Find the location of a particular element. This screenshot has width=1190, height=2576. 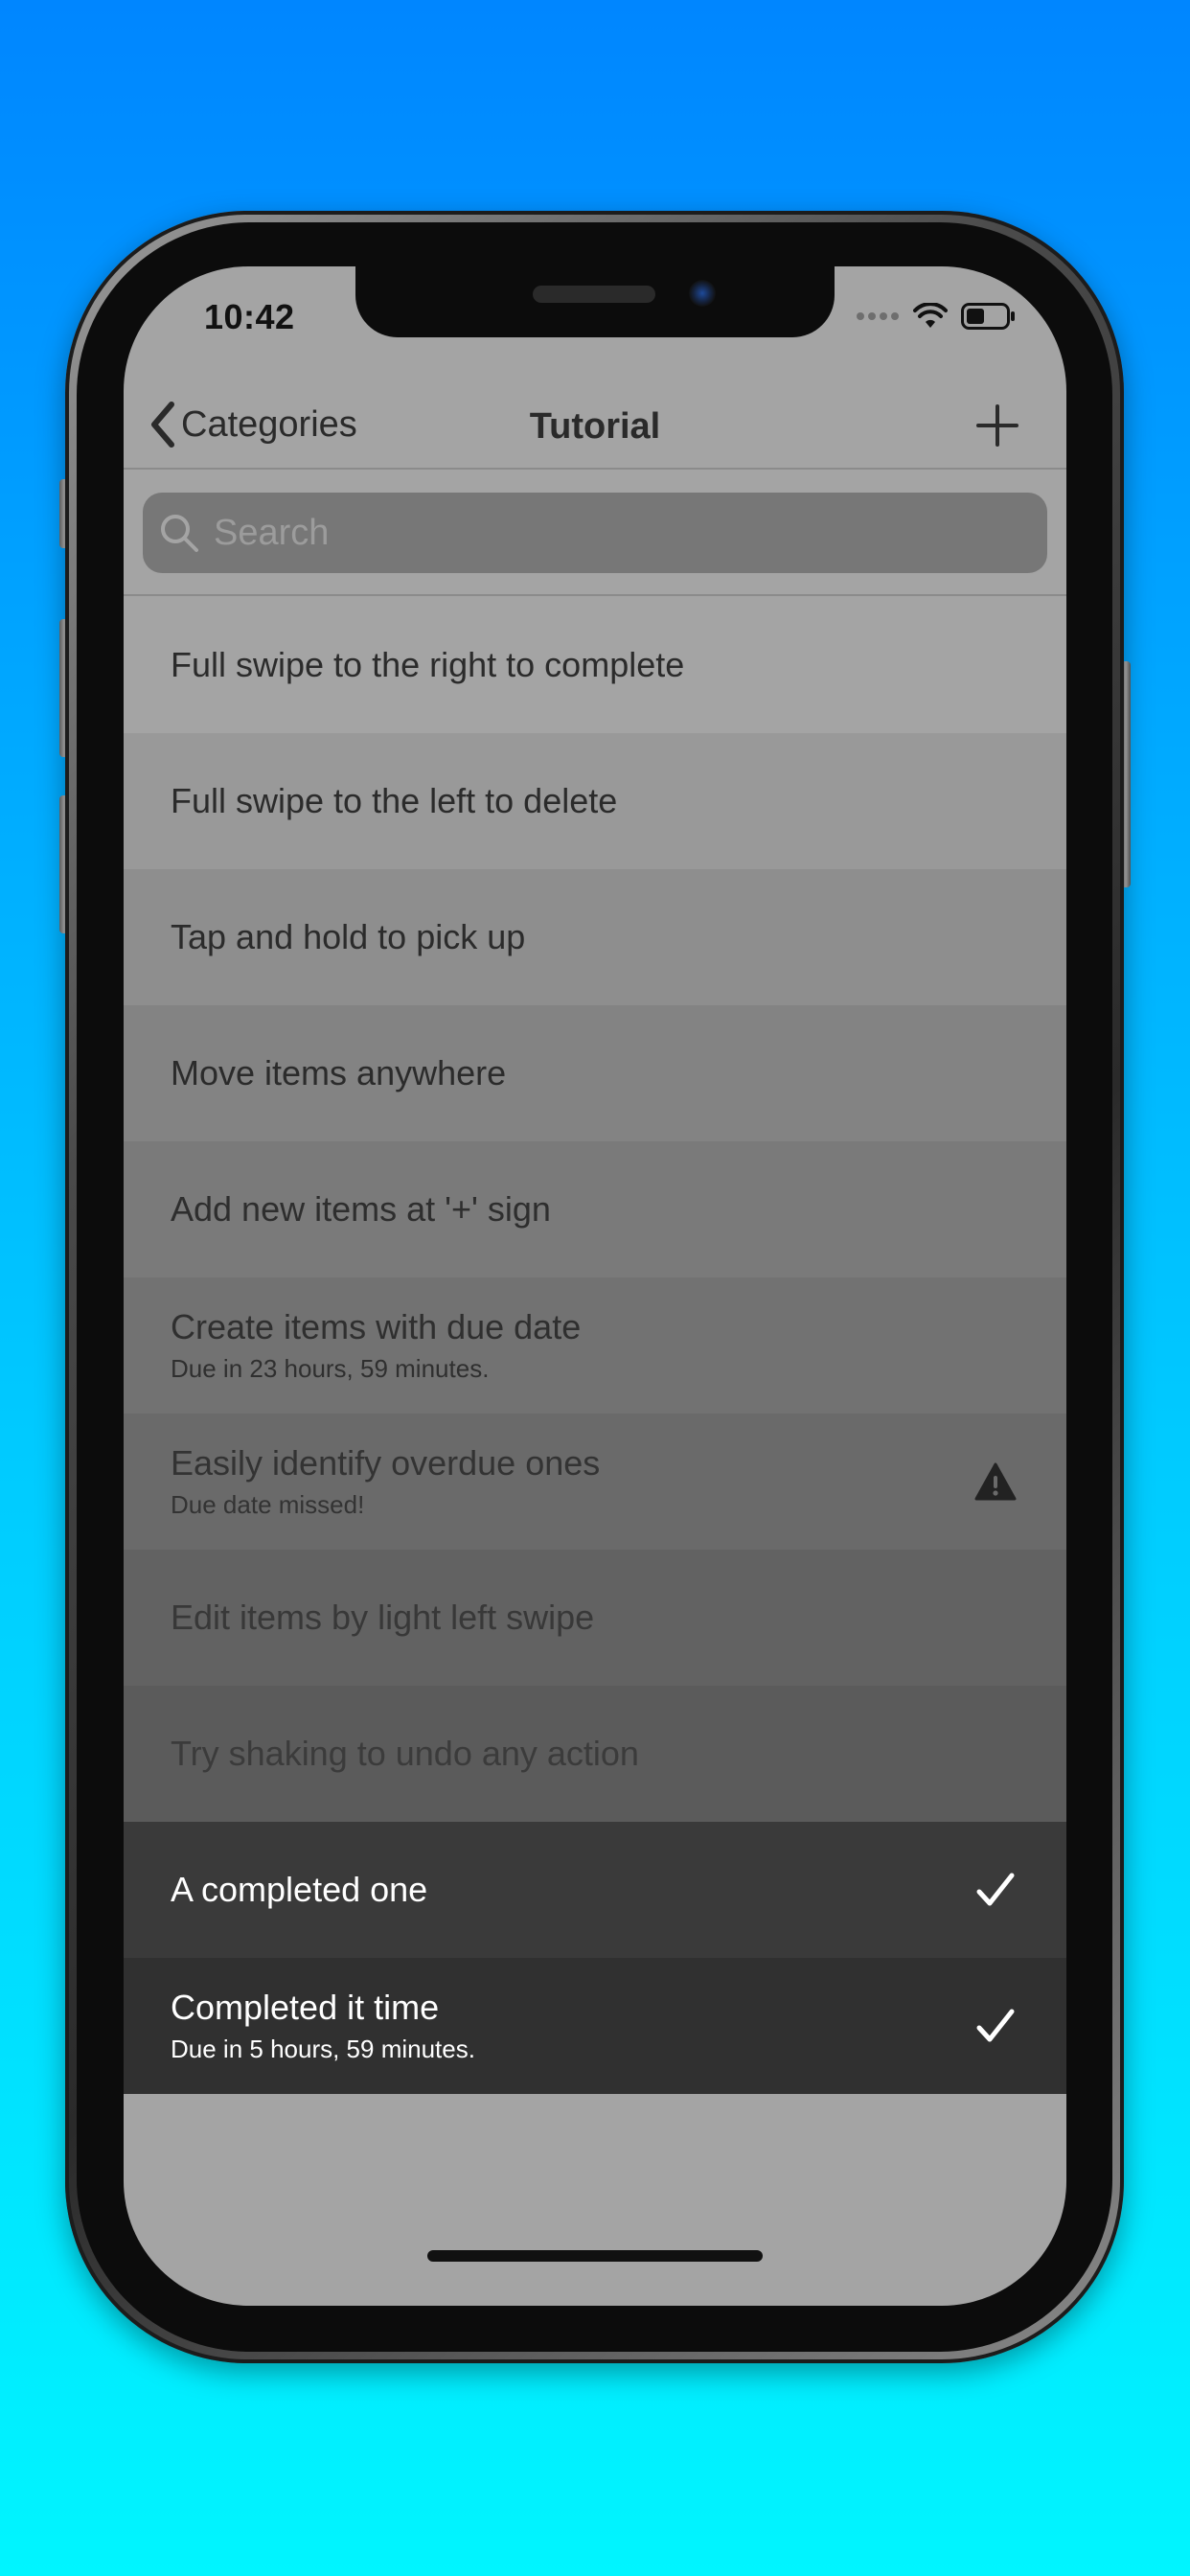

search-divider is located at coordinates (595, 595).